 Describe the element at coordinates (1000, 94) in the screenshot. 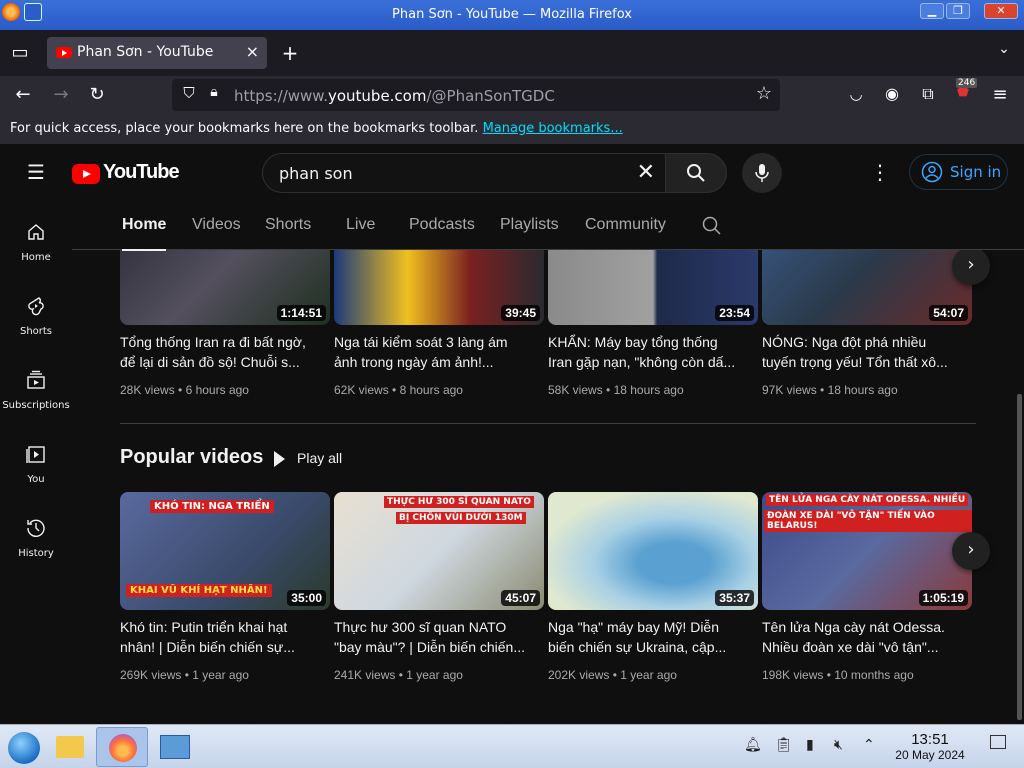

I see `app-menu-icon: ≡` at that location.